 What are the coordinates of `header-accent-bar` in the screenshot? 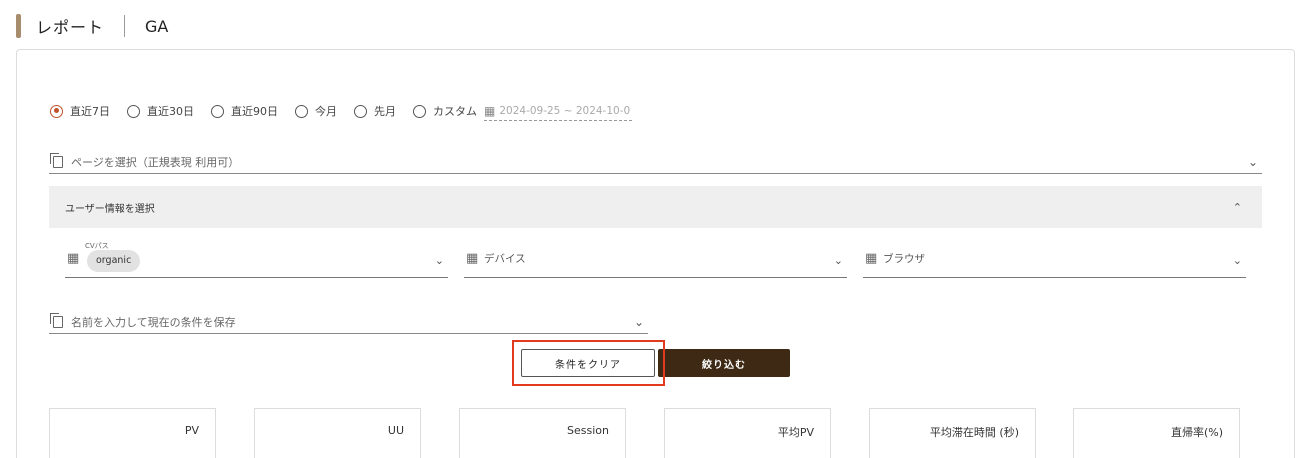 It's located at (18, 26).